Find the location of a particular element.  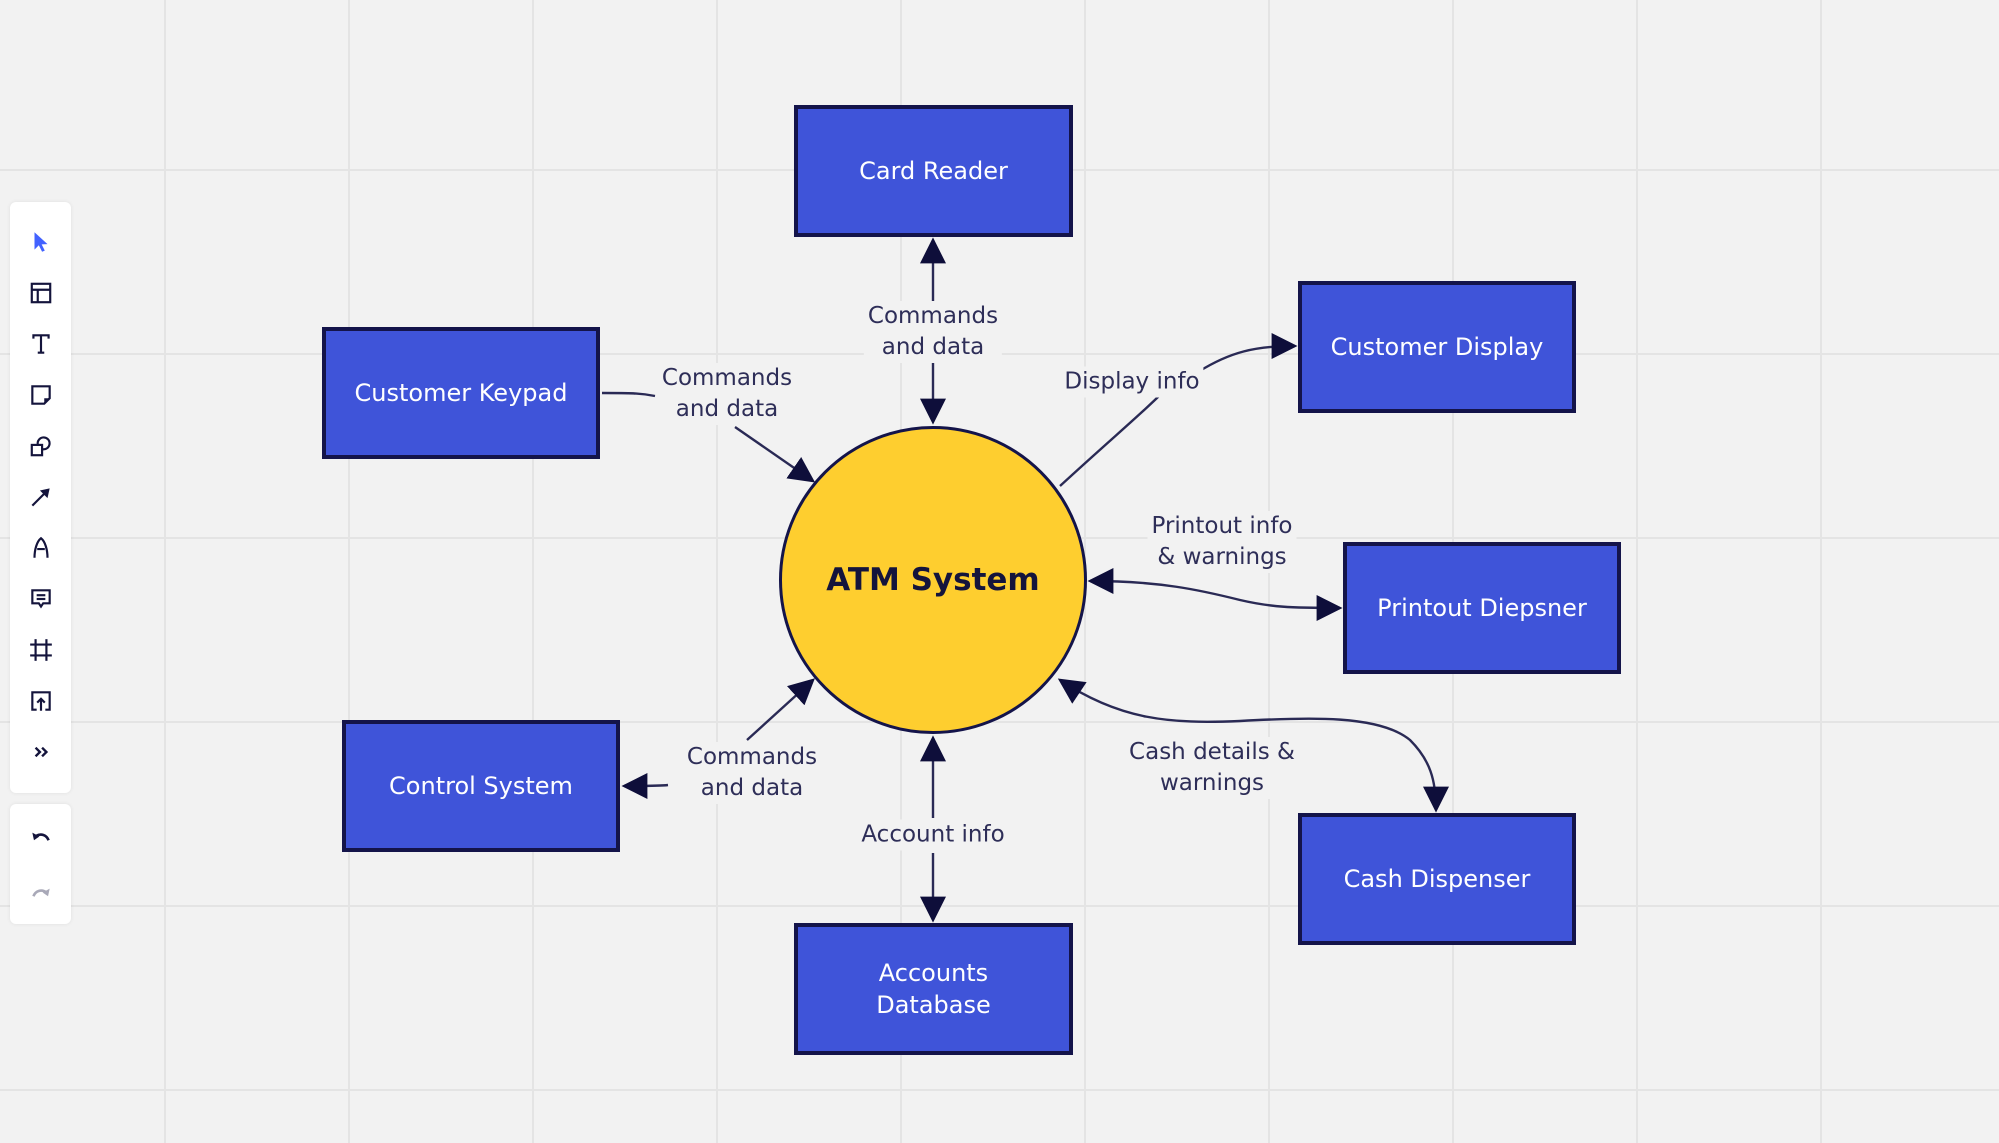

undo-icon is located at coordinates (40, 836).